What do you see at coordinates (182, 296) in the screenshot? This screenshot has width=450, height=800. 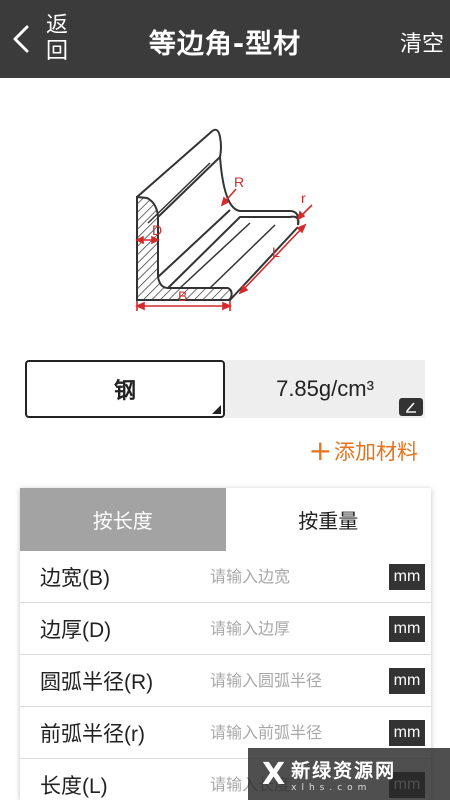 I see `diagram-label-b: B` at bounding box center [182, 296].